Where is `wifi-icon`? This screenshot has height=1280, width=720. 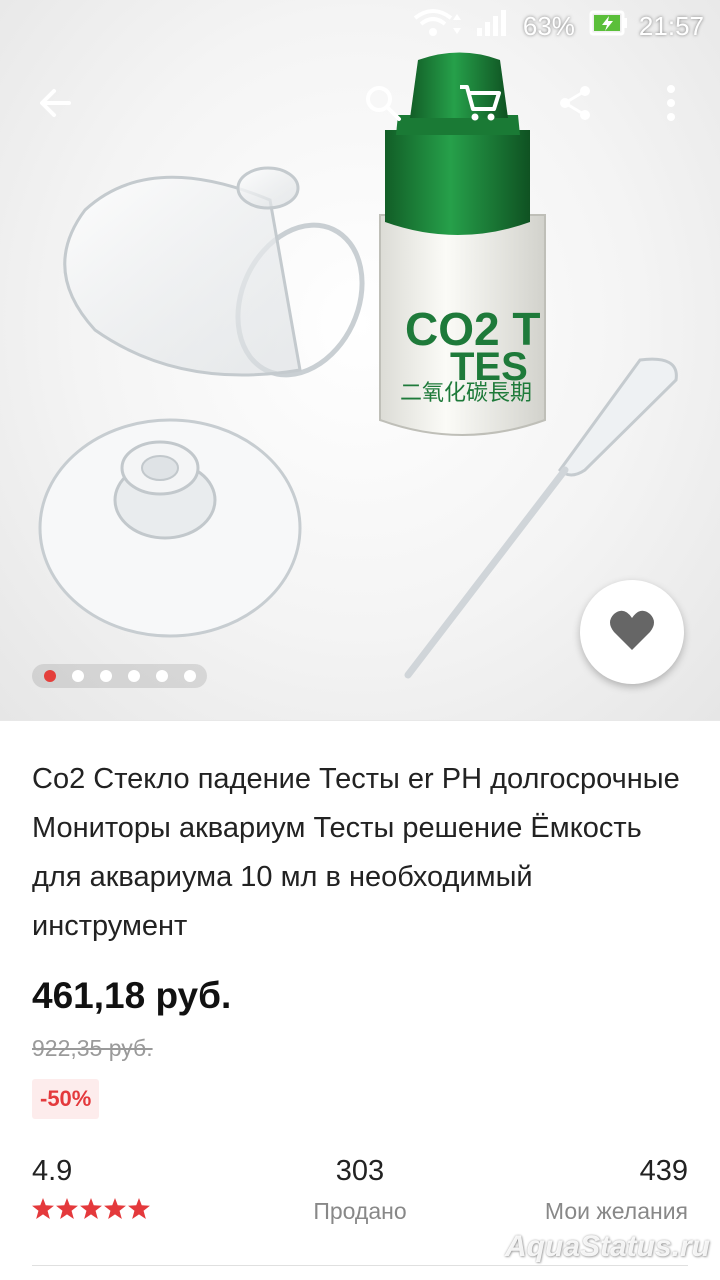 wifi-icon is located at coordinates (439, 26).